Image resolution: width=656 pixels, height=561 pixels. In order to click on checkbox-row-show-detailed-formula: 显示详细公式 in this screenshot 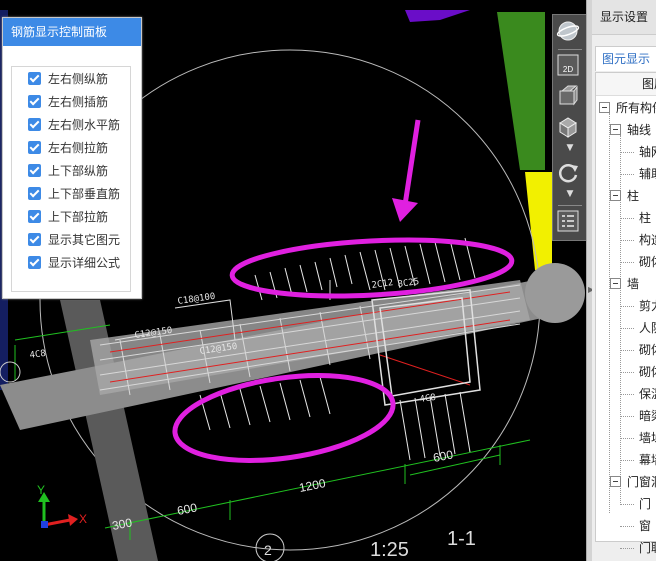, I will do `click(71, 262)`.